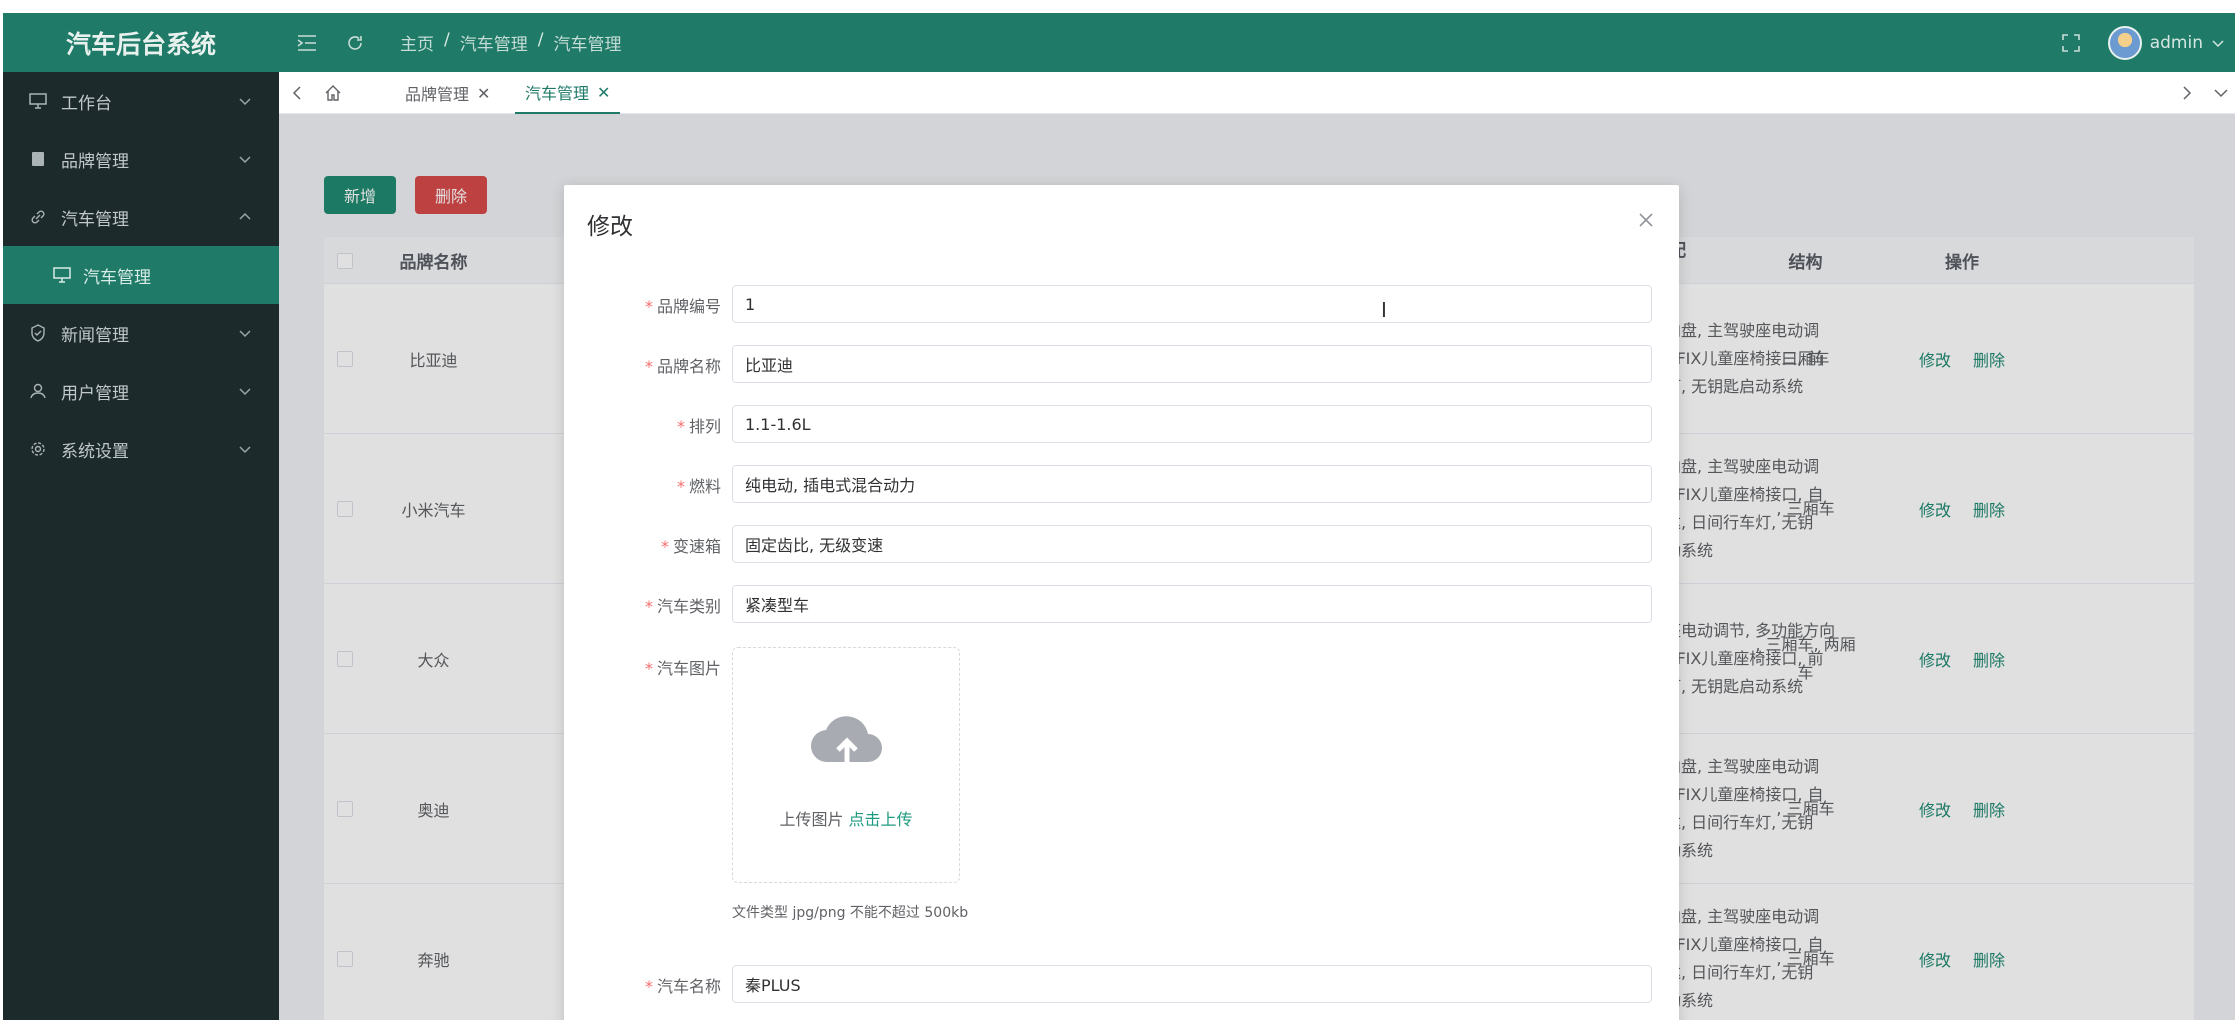  Describe the element at coordinates (141, 217) in the screenshot. I see `sidebar-item-car: 汽车管理` at that location.